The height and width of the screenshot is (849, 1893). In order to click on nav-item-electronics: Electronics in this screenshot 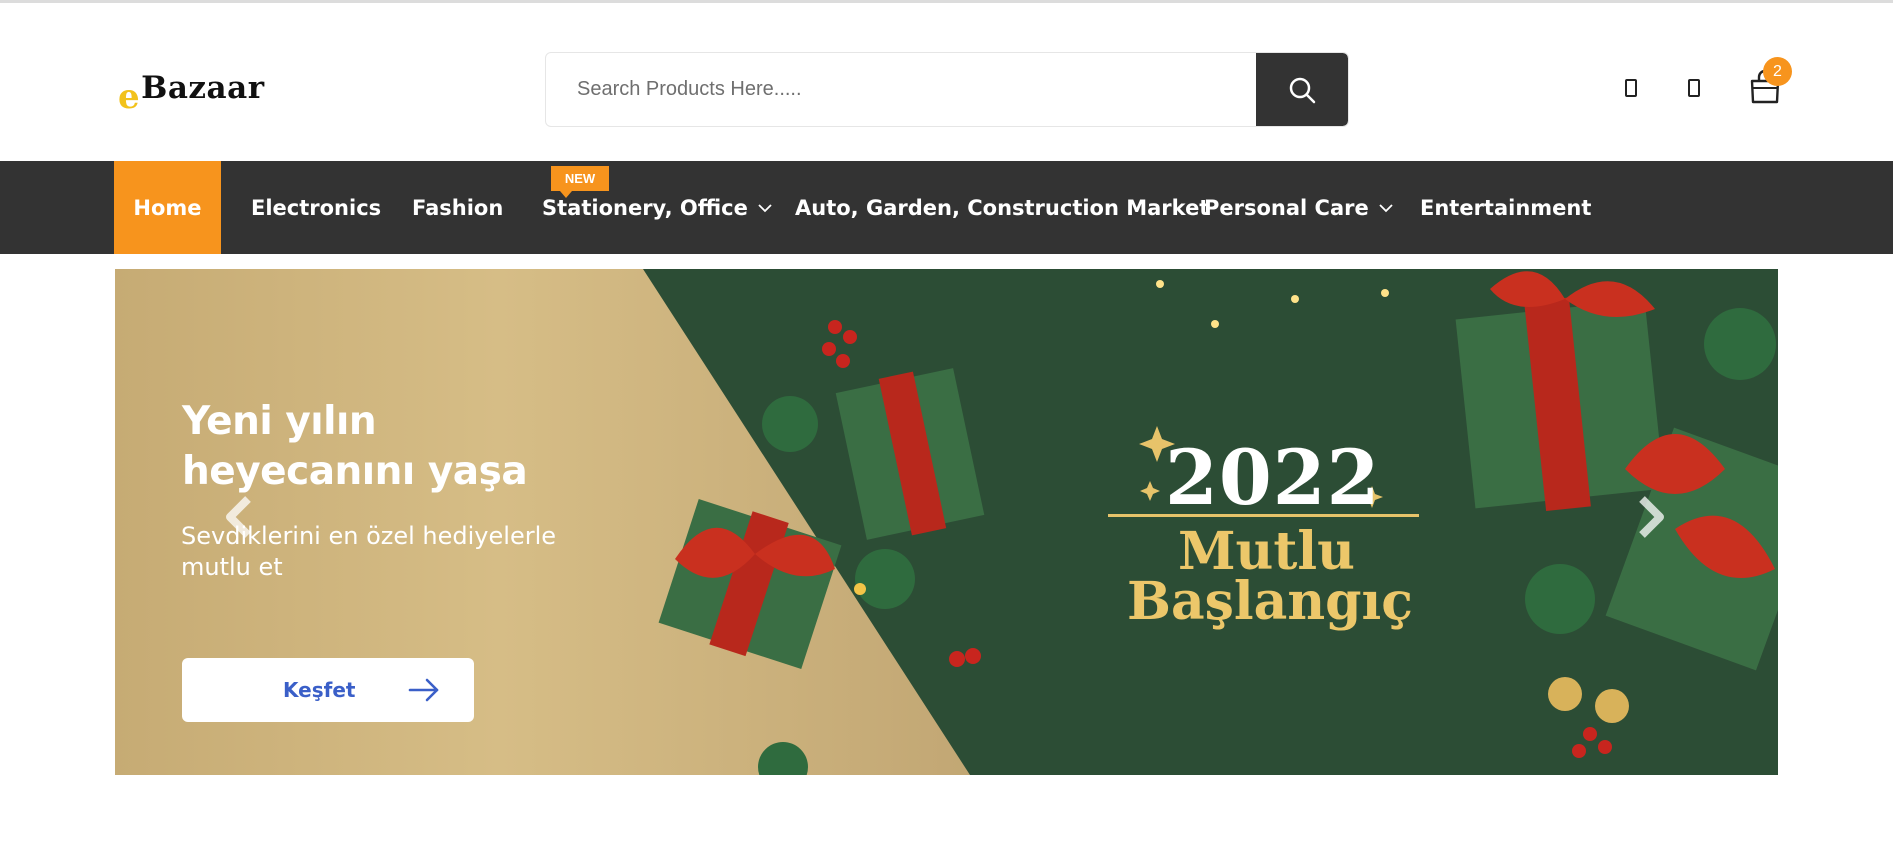, I will do `click(316, 207)`.